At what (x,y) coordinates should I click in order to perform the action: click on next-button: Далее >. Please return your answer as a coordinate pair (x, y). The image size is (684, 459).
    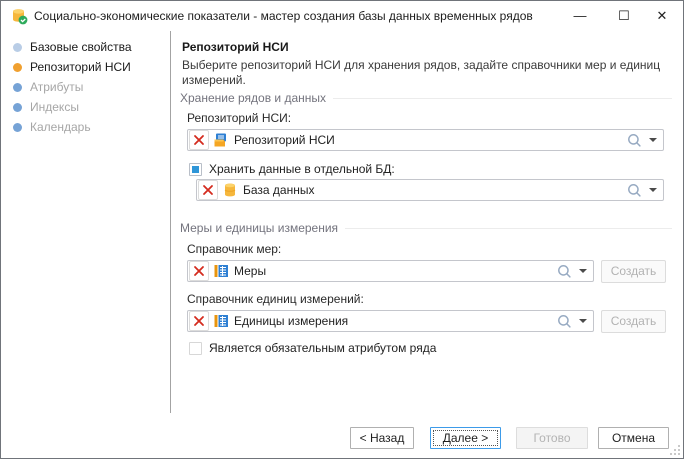
    Looking at the image, I should click on (465, 438).